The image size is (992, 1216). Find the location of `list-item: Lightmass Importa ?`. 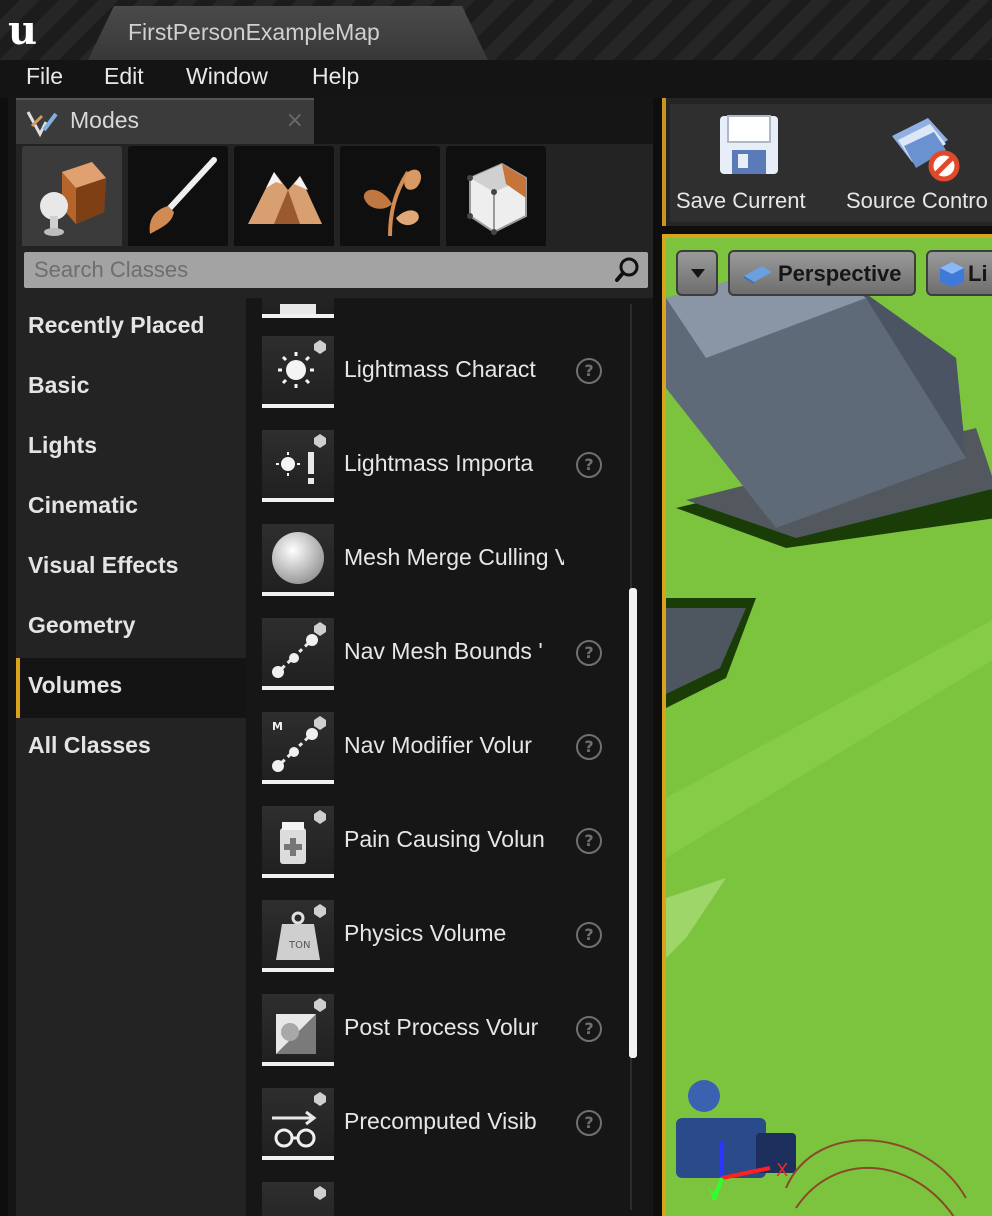

list-item: Lightmass Importa ? is located at coordinates (436, 477).